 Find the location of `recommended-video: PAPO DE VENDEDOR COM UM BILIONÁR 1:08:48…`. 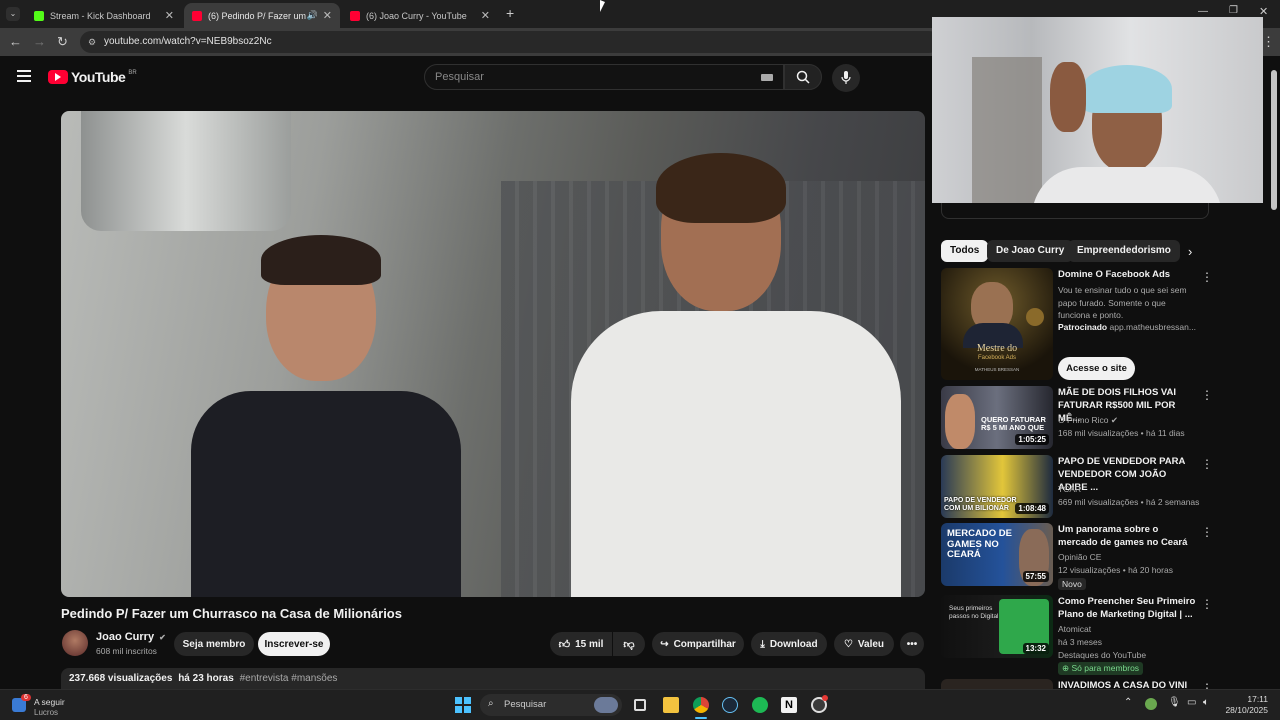

recommended-video: PAPO DE VENDEDOR COM UM BILIONÁR 1:08:48… is located at coordinates (1091, 486).